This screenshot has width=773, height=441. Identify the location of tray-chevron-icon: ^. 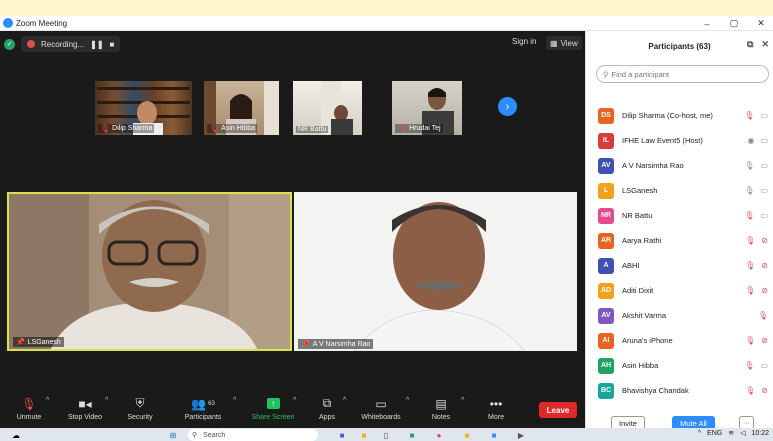
(699, 433).